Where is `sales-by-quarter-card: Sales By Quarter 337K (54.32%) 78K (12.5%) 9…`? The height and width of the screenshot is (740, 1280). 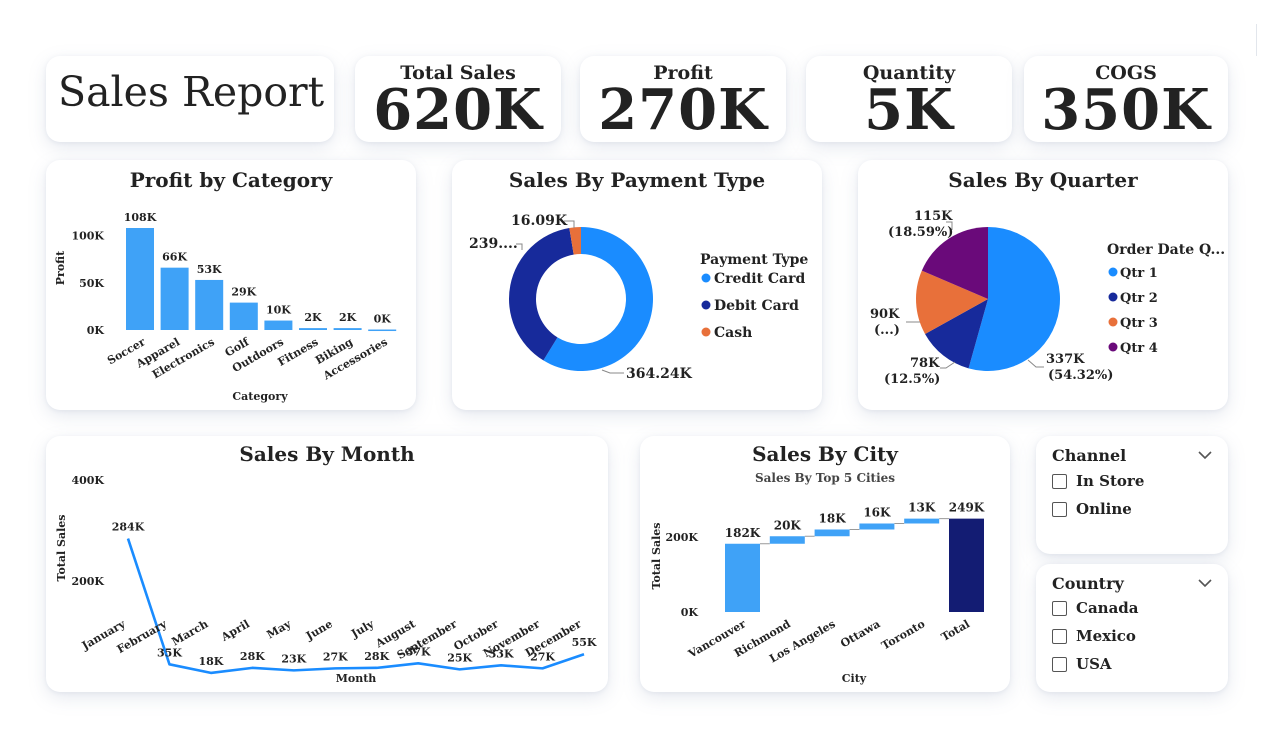
sales-by-quarter-card: Sales By Quarter 337K (54.32%) 78K (12.5%) 9… is located at coordinates (1043, 285).